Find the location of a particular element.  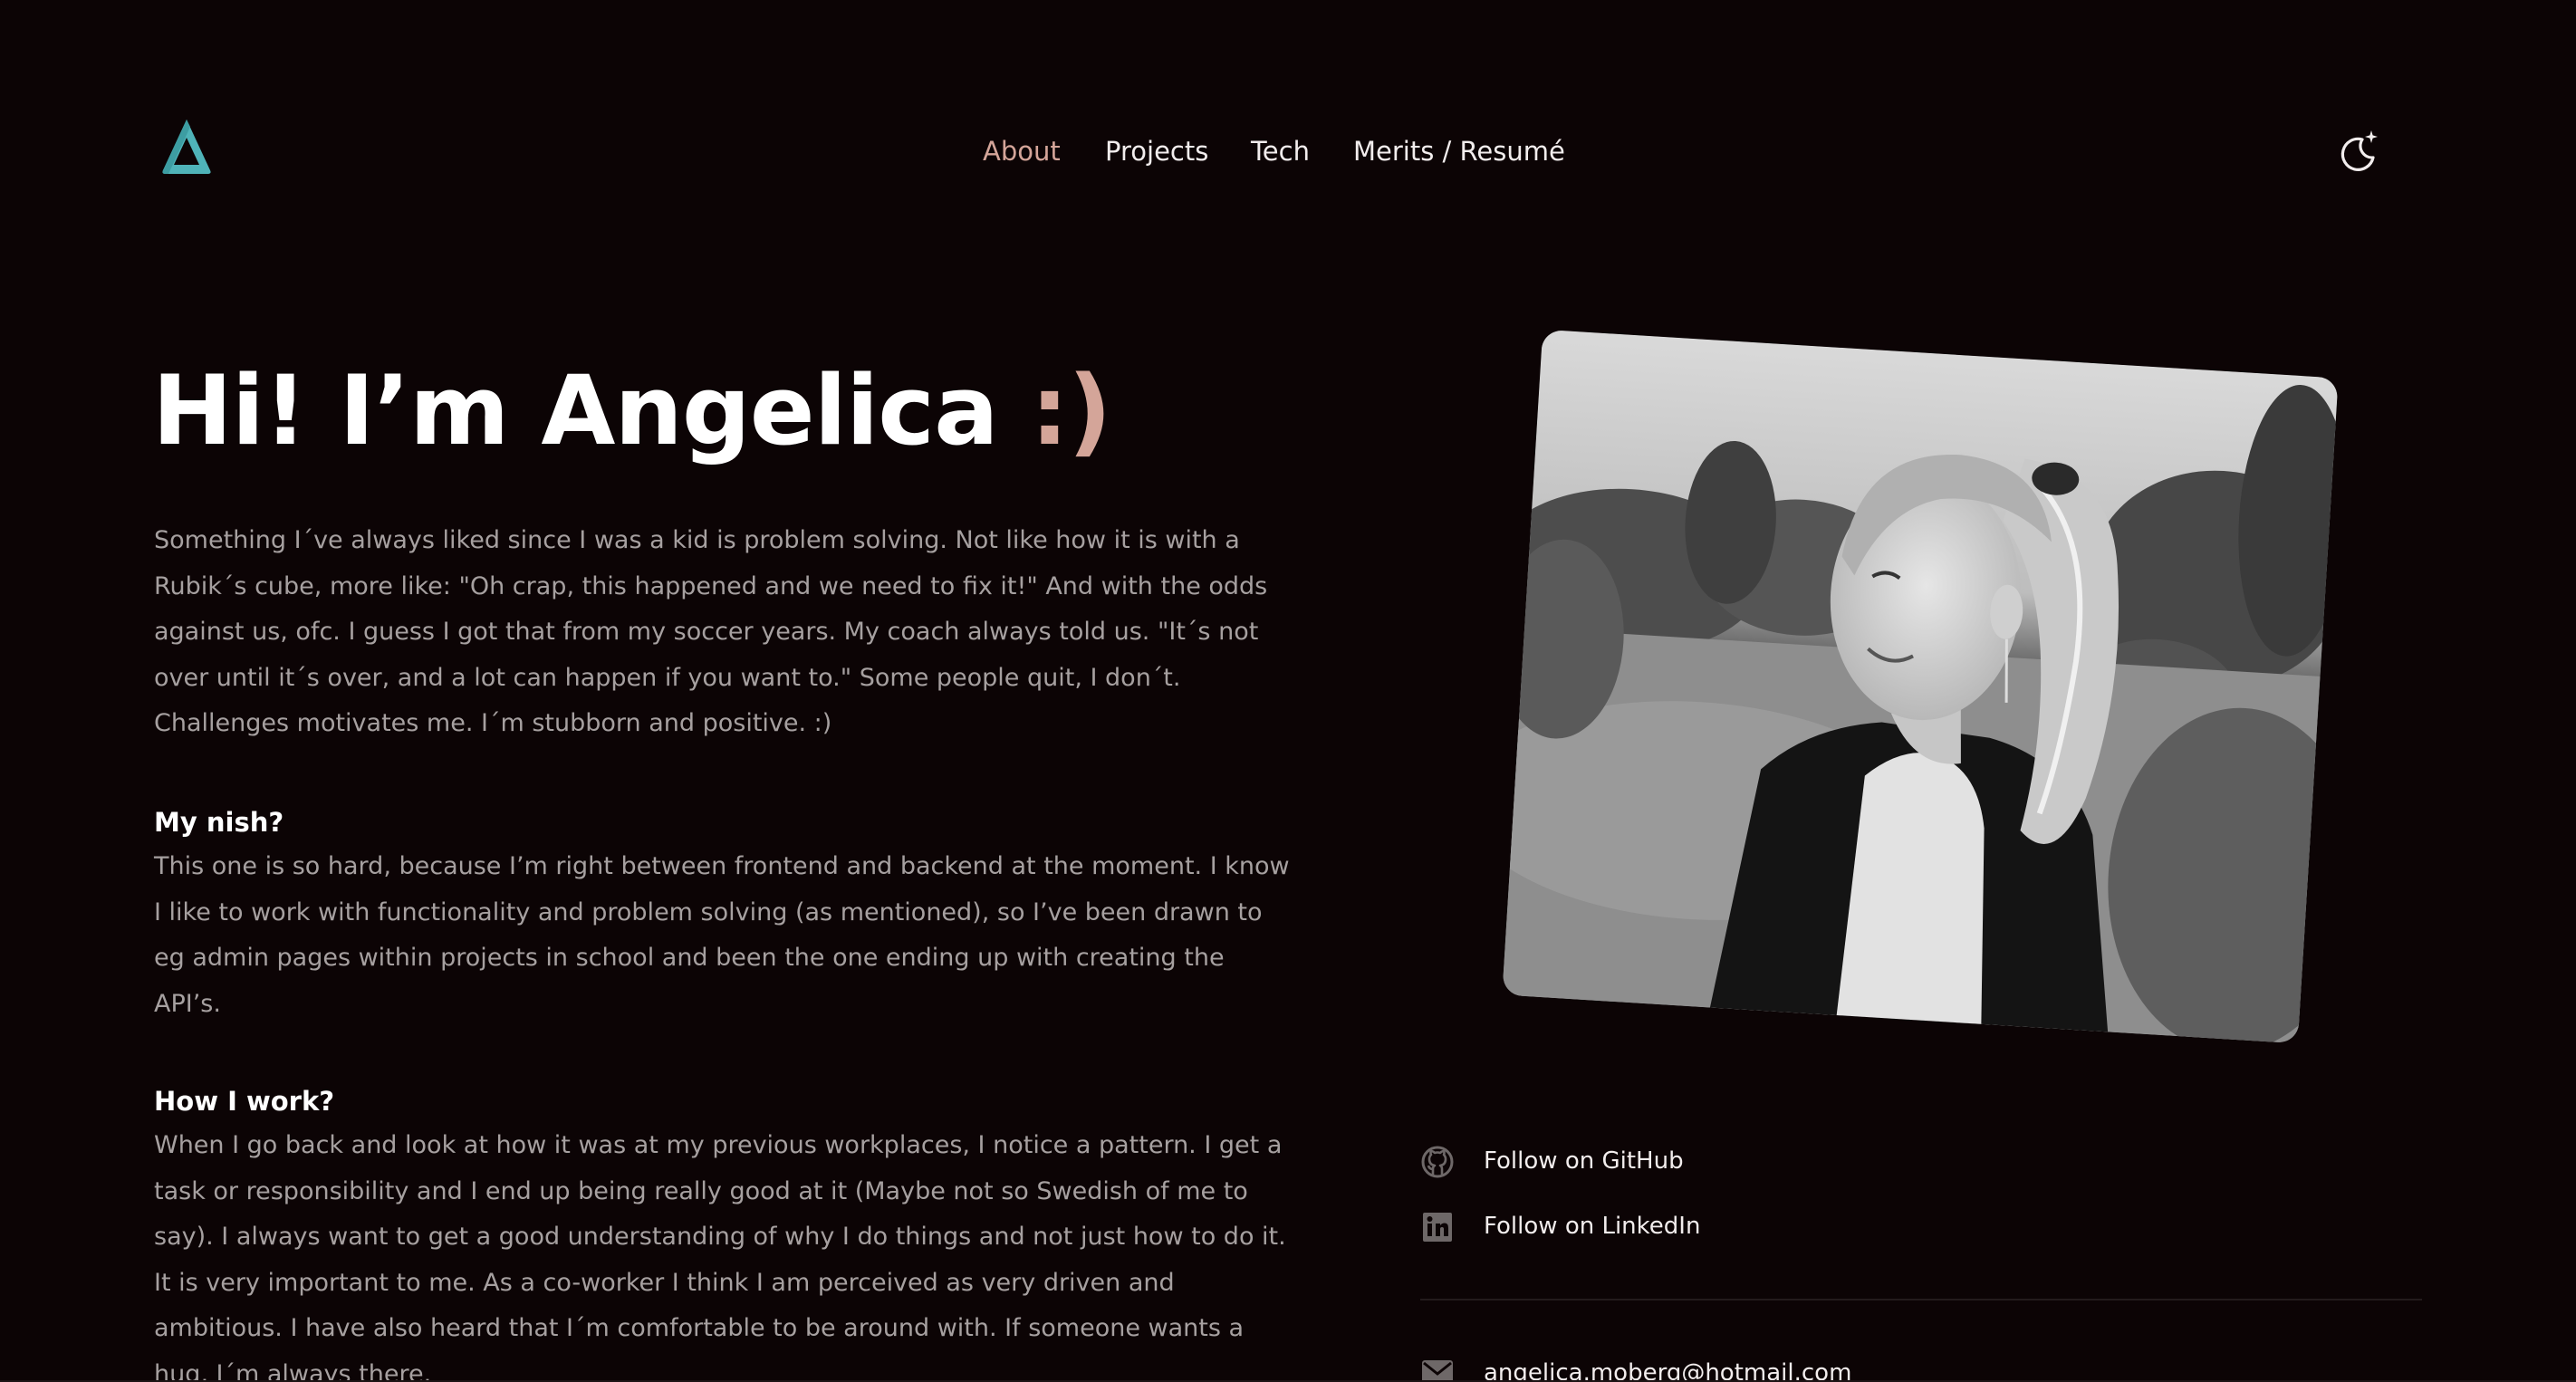

nav-about: About is located at coordinates (1022, 151).